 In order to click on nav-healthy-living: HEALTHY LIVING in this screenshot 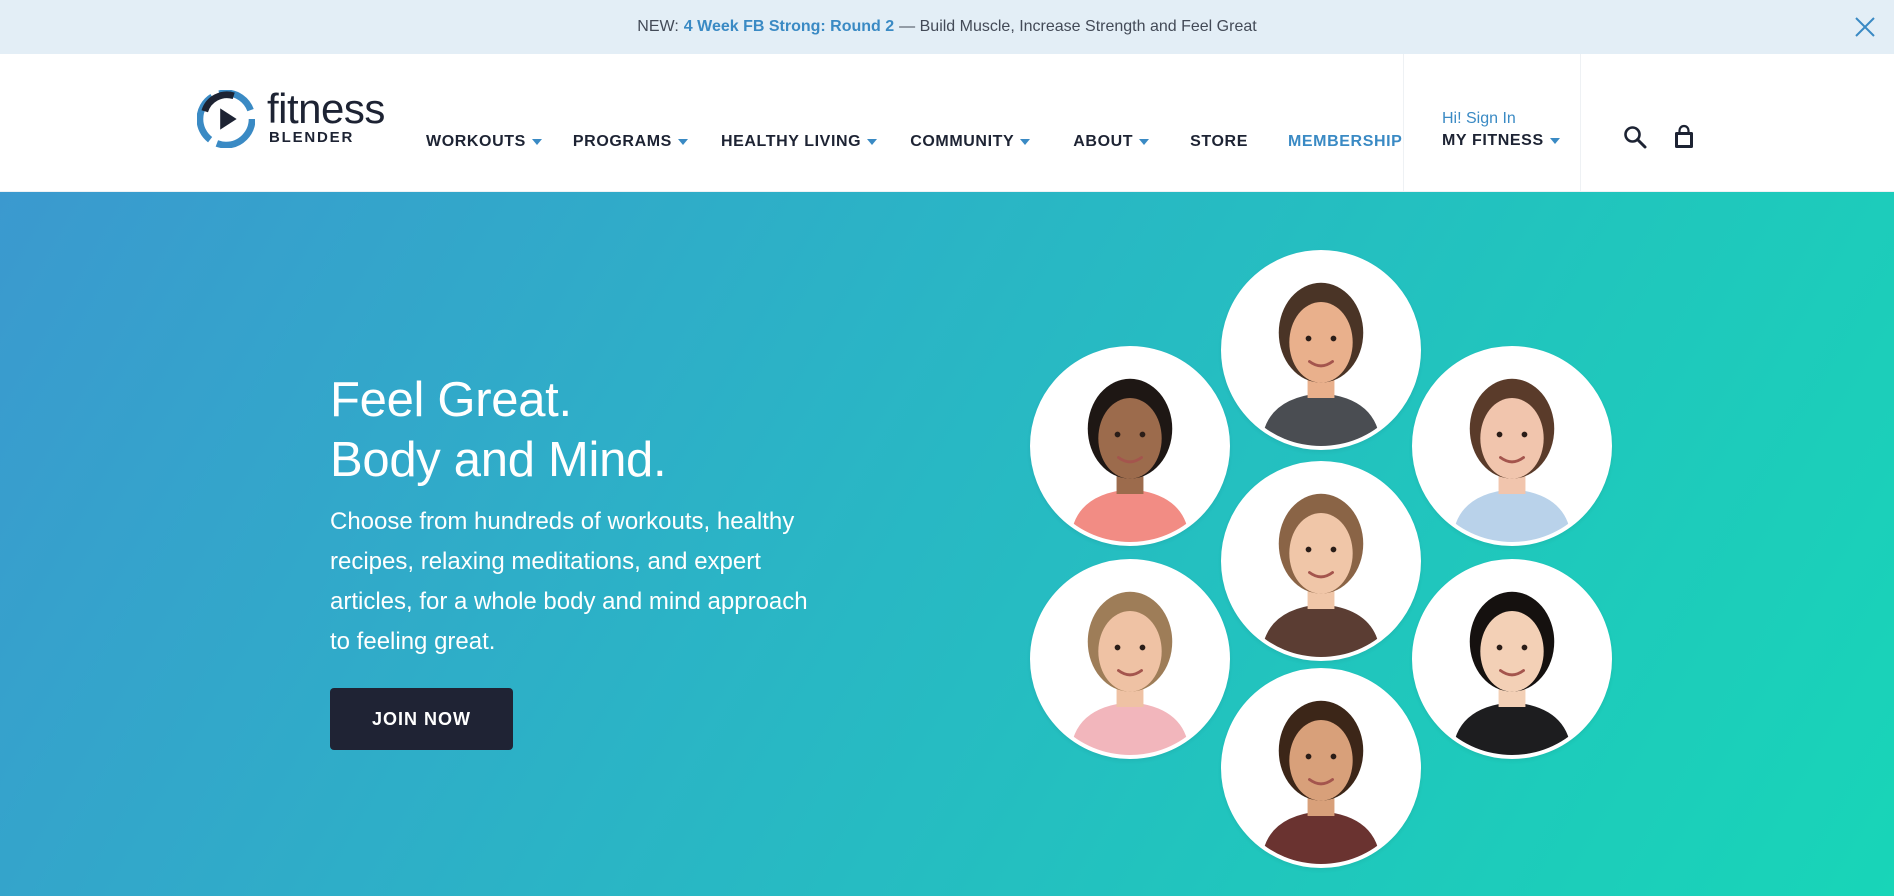, I will do `click(799, 142)`.